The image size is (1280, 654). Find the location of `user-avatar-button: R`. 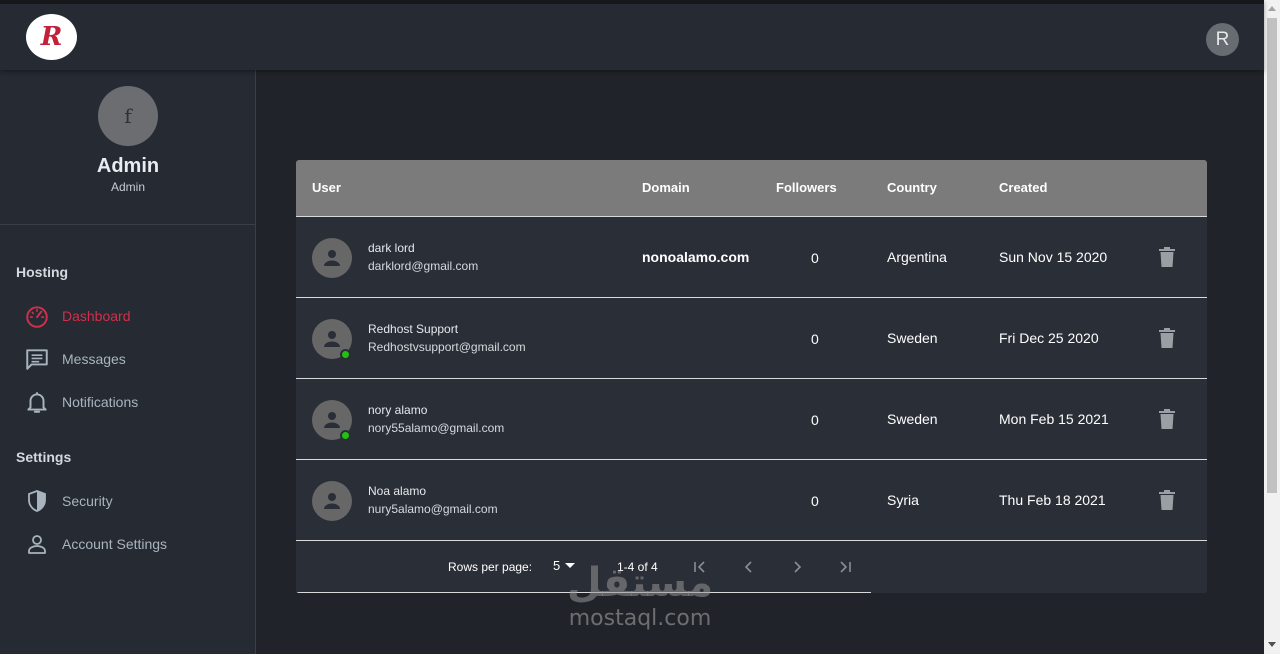

user-avatar-button: R is located at coordinates (1222, 39).